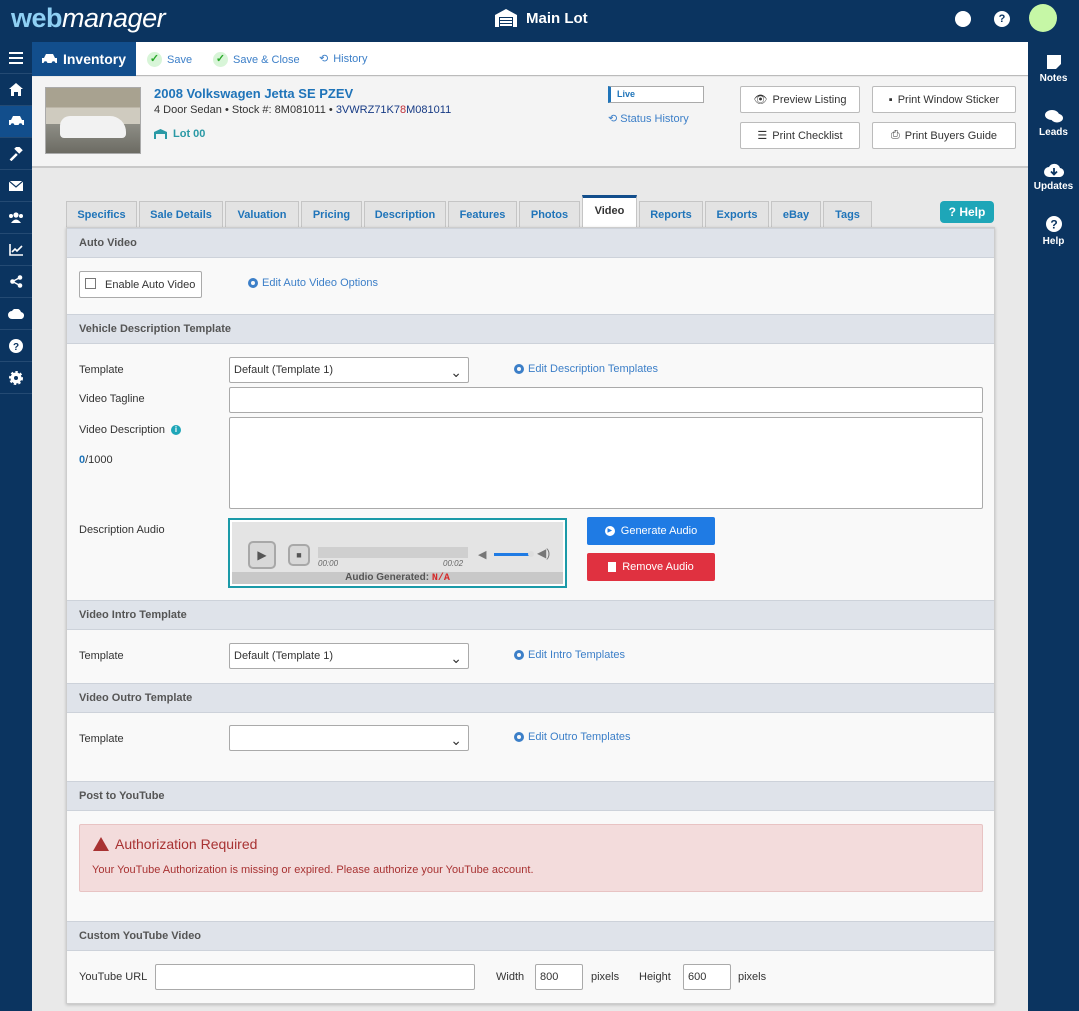  Describe the element at coordinates (253, 93) in the screenshot. I see `vehicle-title: 2008 Volkswagen Jetta SE PZEV` at that location.